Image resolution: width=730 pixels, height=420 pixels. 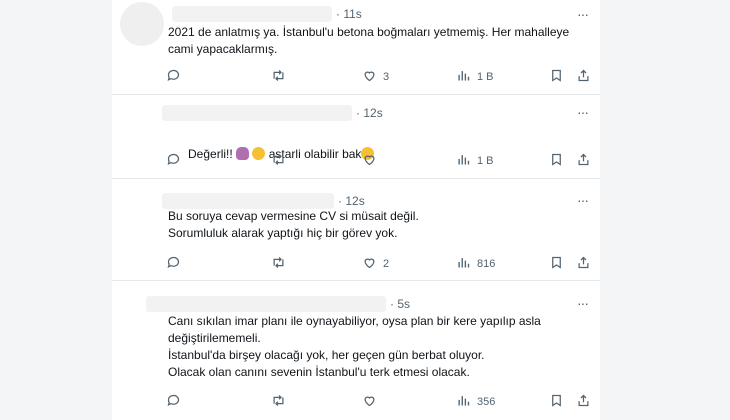 What do you see at coordinates (386, 77) in the screenshot?
I see `like-count: 3` at bounding box center [386, 77].